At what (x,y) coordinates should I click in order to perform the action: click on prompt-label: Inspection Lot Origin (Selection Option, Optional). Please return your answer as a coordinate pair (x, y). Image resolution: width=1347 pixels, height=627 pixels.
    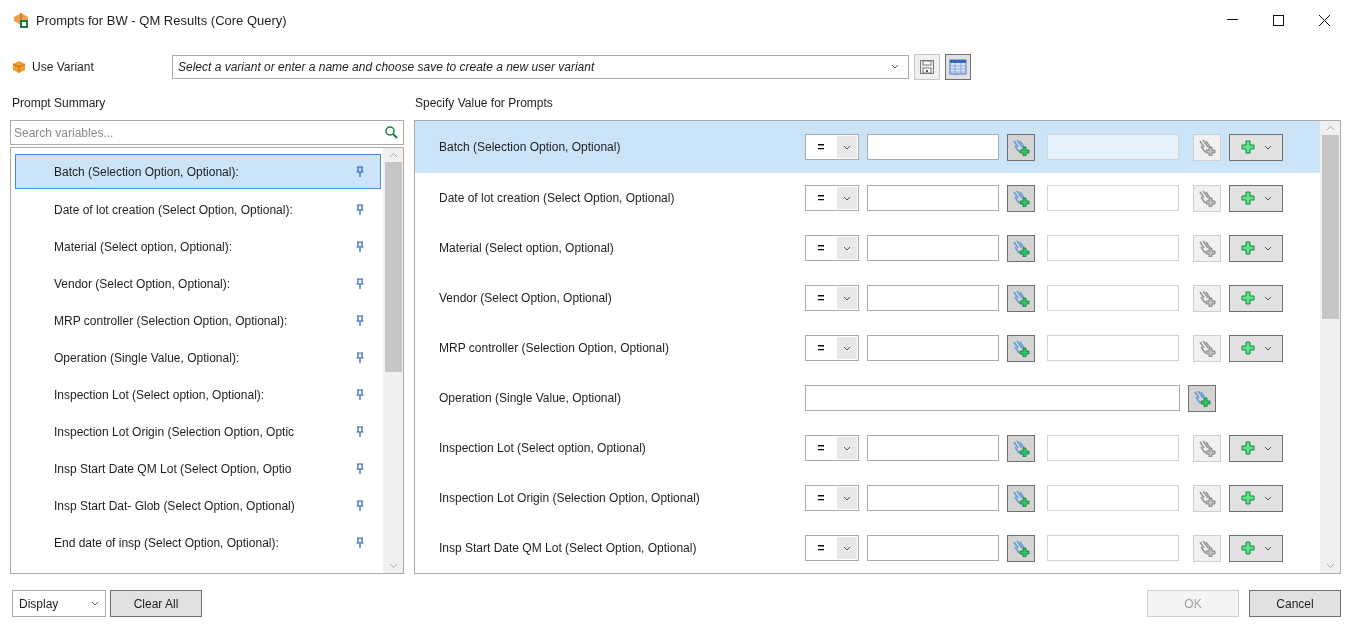
    Looking at the image, I should click on (570, 498).